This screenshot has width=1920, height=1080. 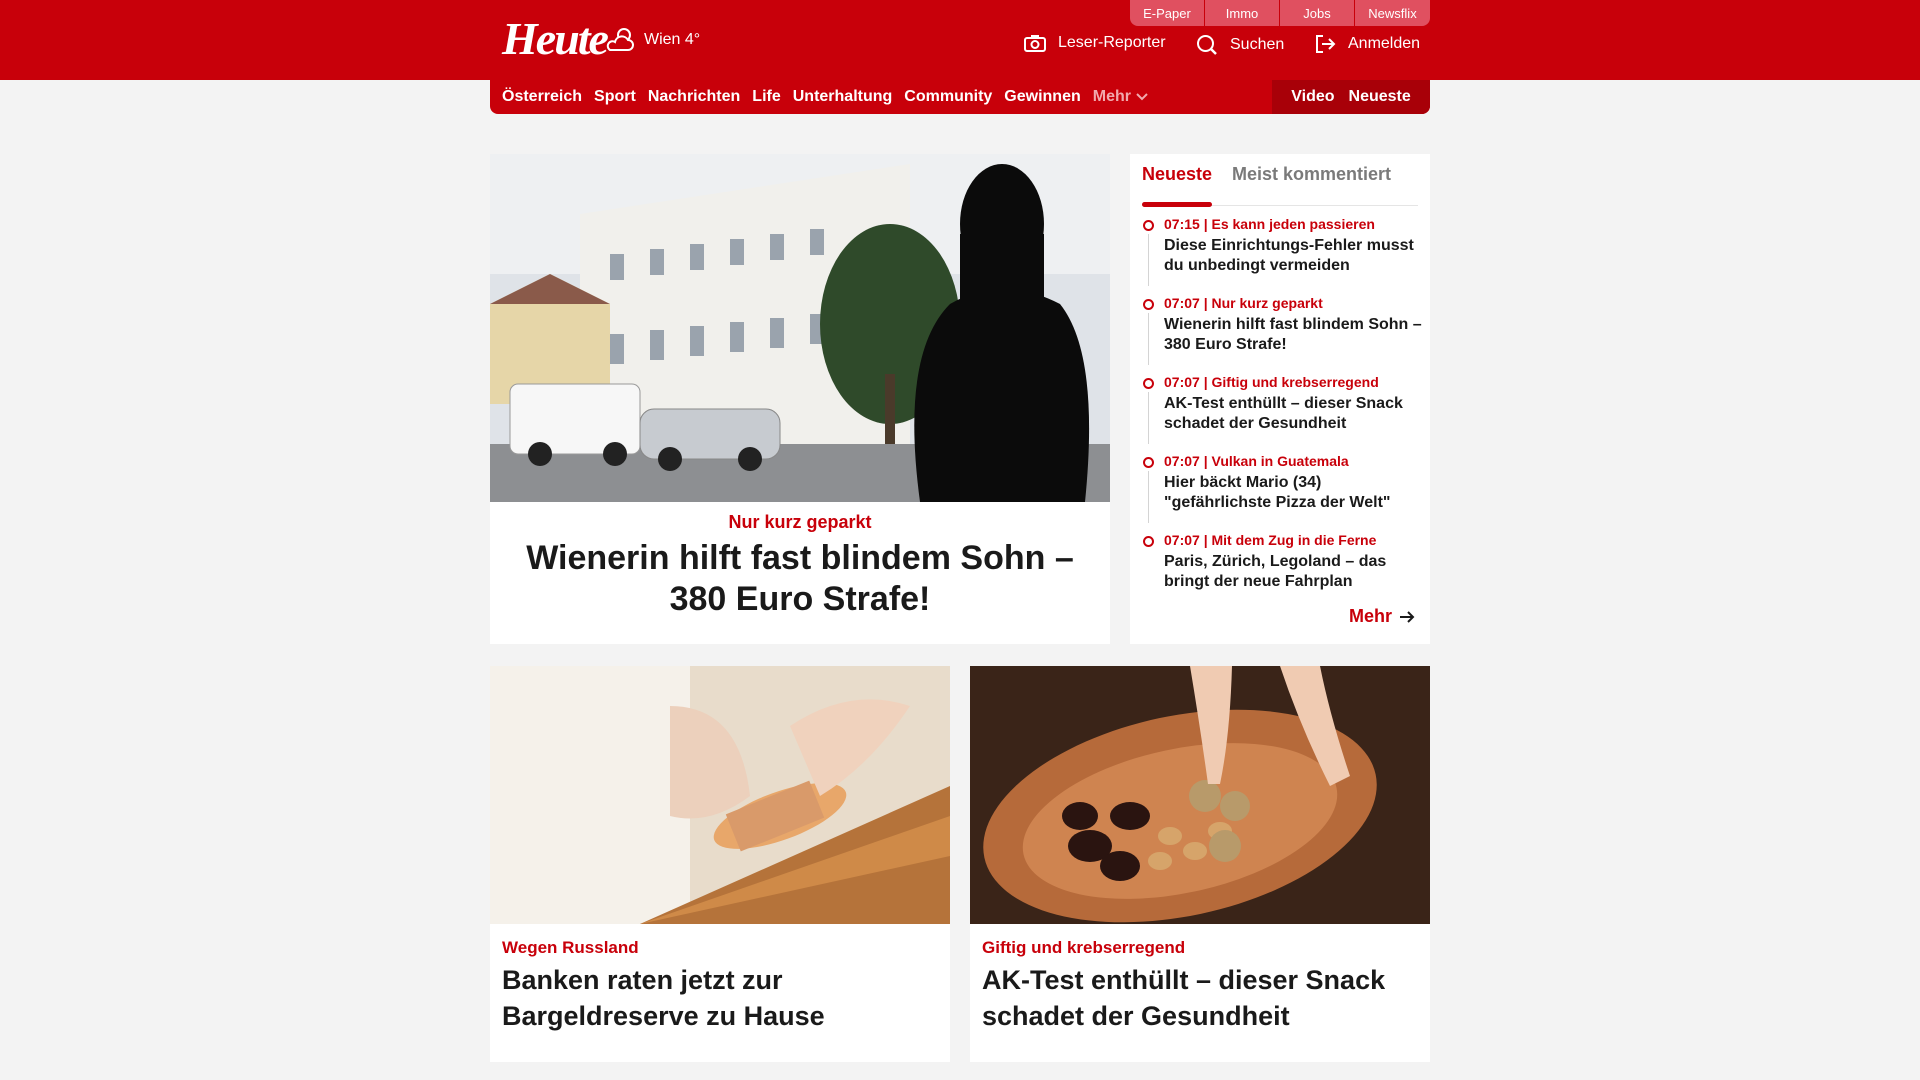 What do you see at coordinates (1269, 224) in the screenshot?
I see `list-item-meta: 07:15 | Es kann jeden passieren` at bounding box center [1269, 224].